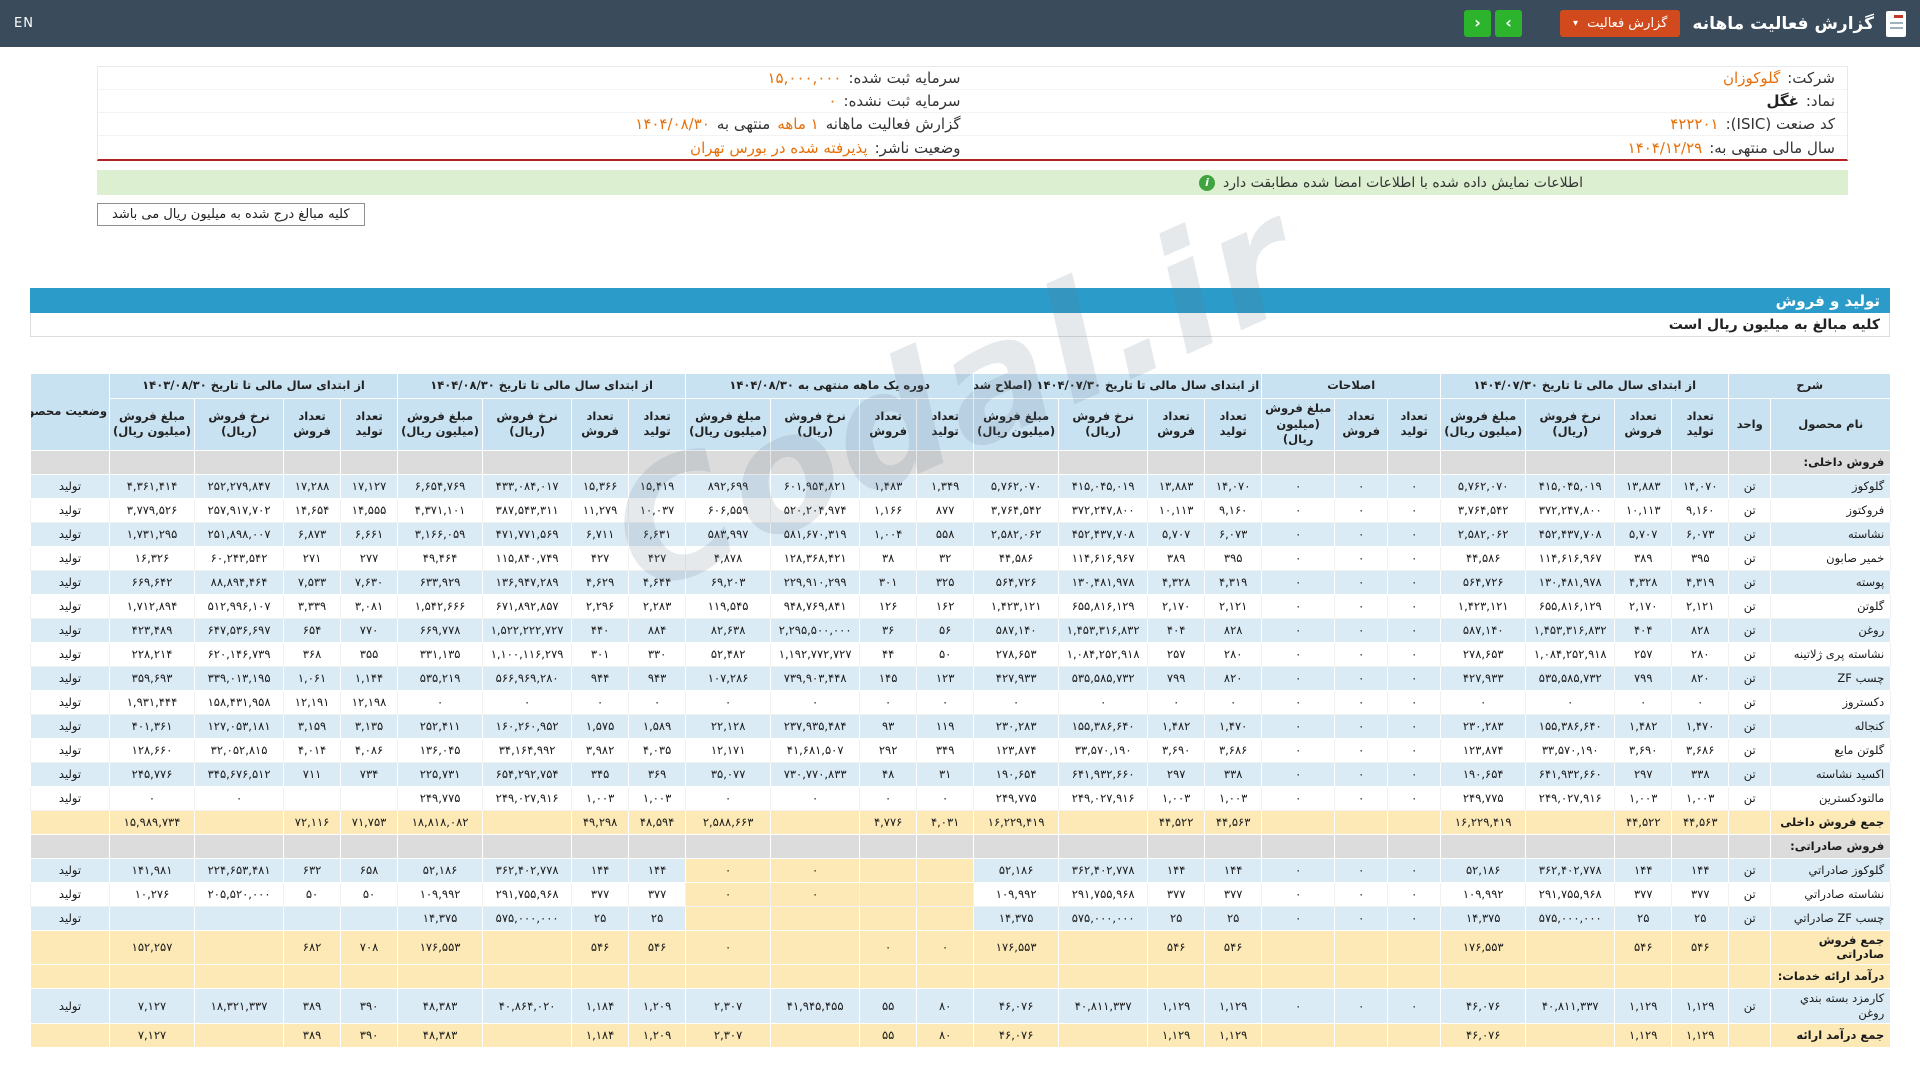 The height and width of the screenshot is (1080, 1920). I want to click on table-cell: ۱,۱۴۴, so click(369, 678).